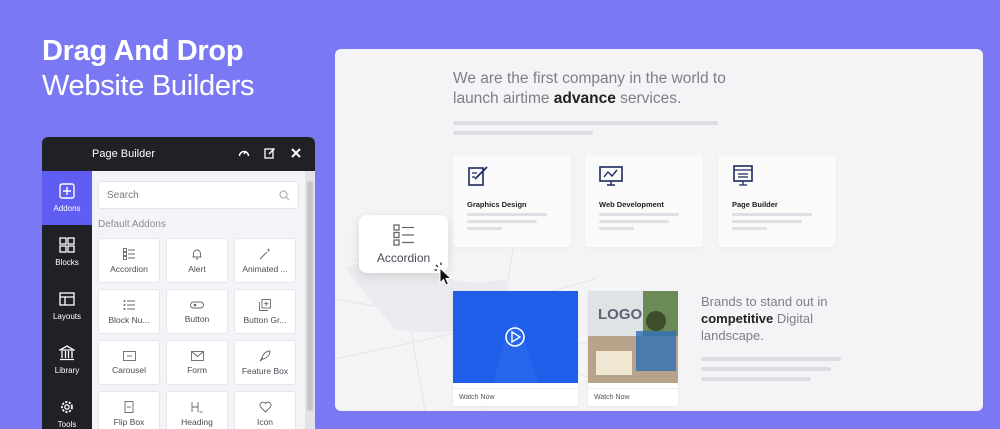 The width and height of the screenshot is (1000, 429). What do you see at coordinates (264, 253) in the screenshot?
I see `magic-wand-icon` at bounding box center [264, 253].